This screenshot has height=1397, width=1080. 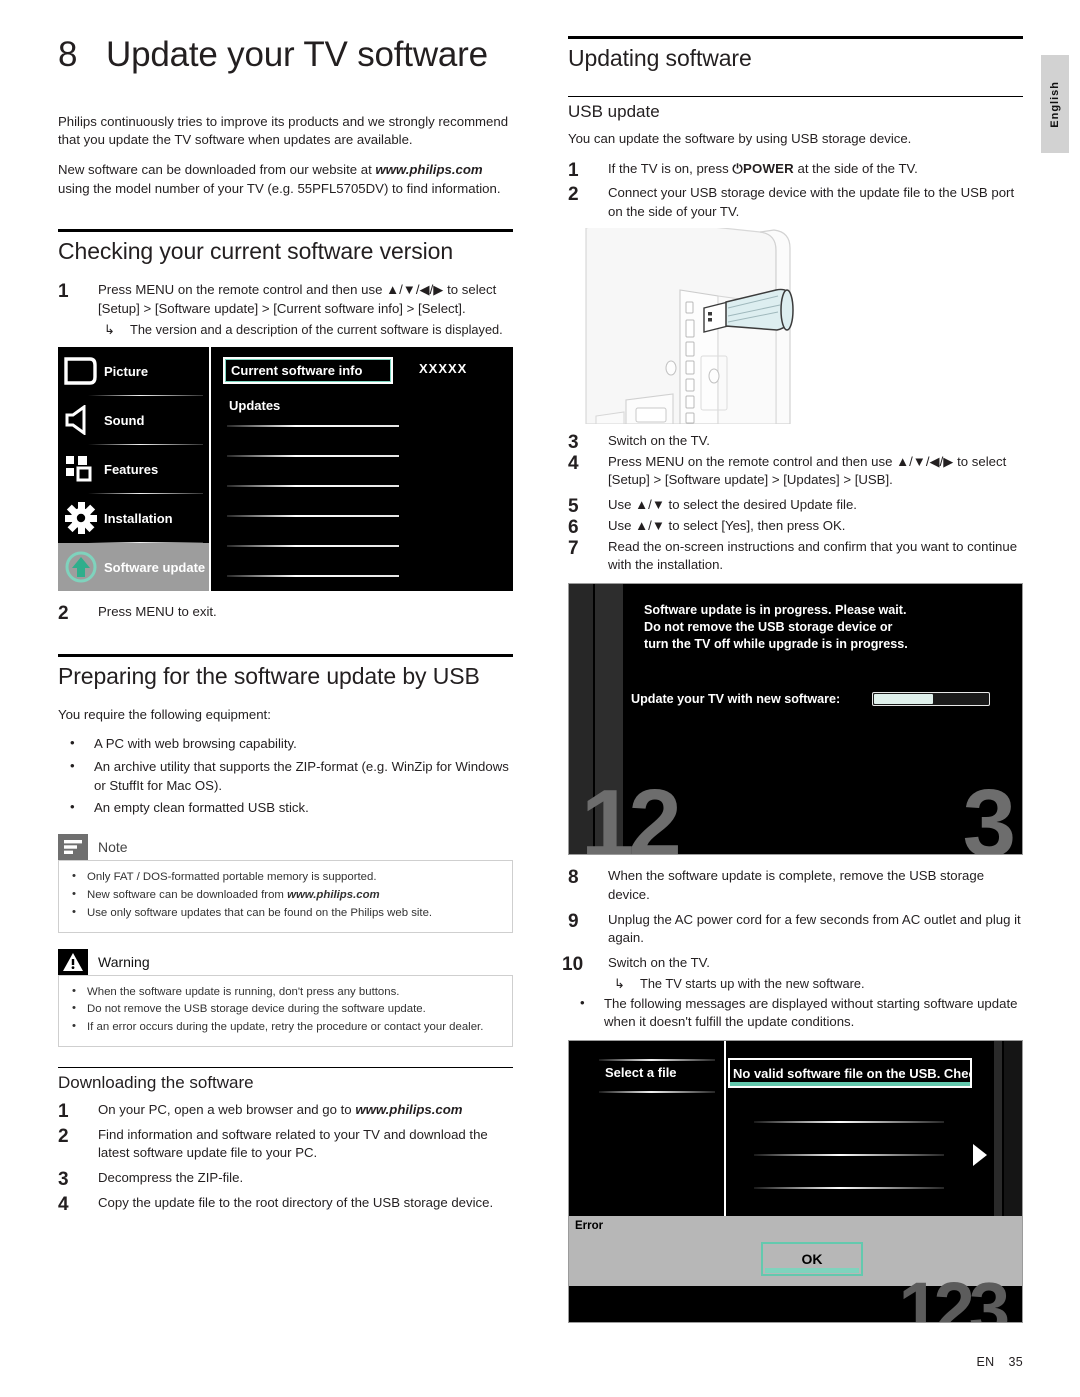 What do you see at coordinates (126, 371) in the screenshot?
I see `osd-item-label: Picture` at bounding box center [126, 371].